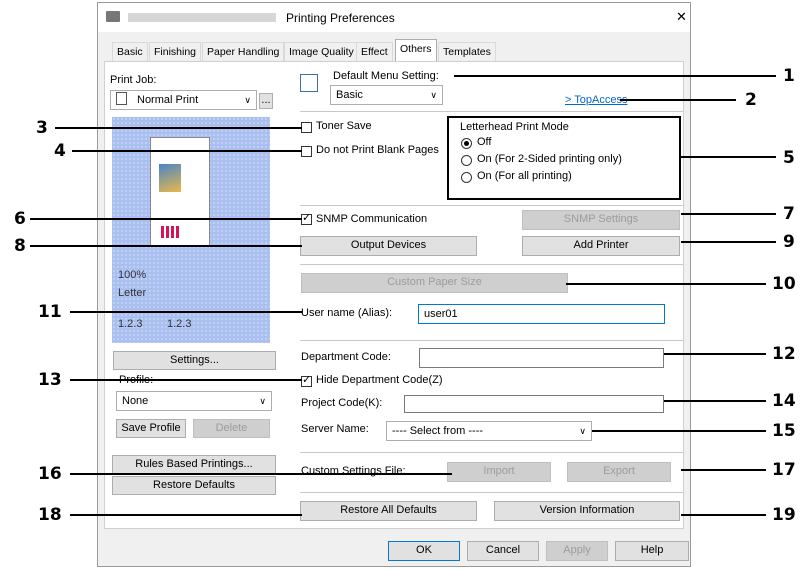 The width and height of the screenshot is (805, 569). Describe the element at coordinates (60, 151) in the screenshot. I see `callout-4: 4` at that location.